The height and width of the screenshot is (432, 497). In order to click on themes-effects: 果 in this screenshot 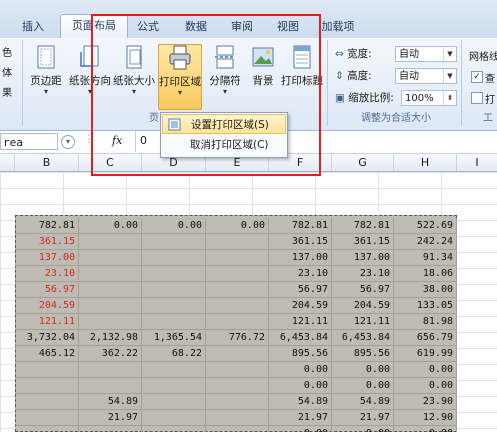, I will do `click(7, 91)`.